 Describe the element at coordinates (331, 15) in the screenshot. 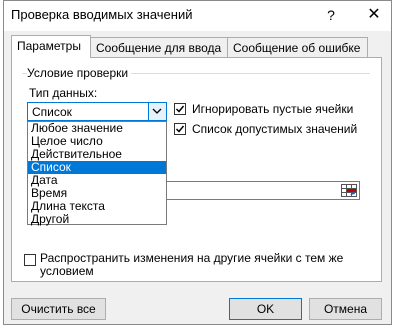

I see `help-button: ?` at that location.